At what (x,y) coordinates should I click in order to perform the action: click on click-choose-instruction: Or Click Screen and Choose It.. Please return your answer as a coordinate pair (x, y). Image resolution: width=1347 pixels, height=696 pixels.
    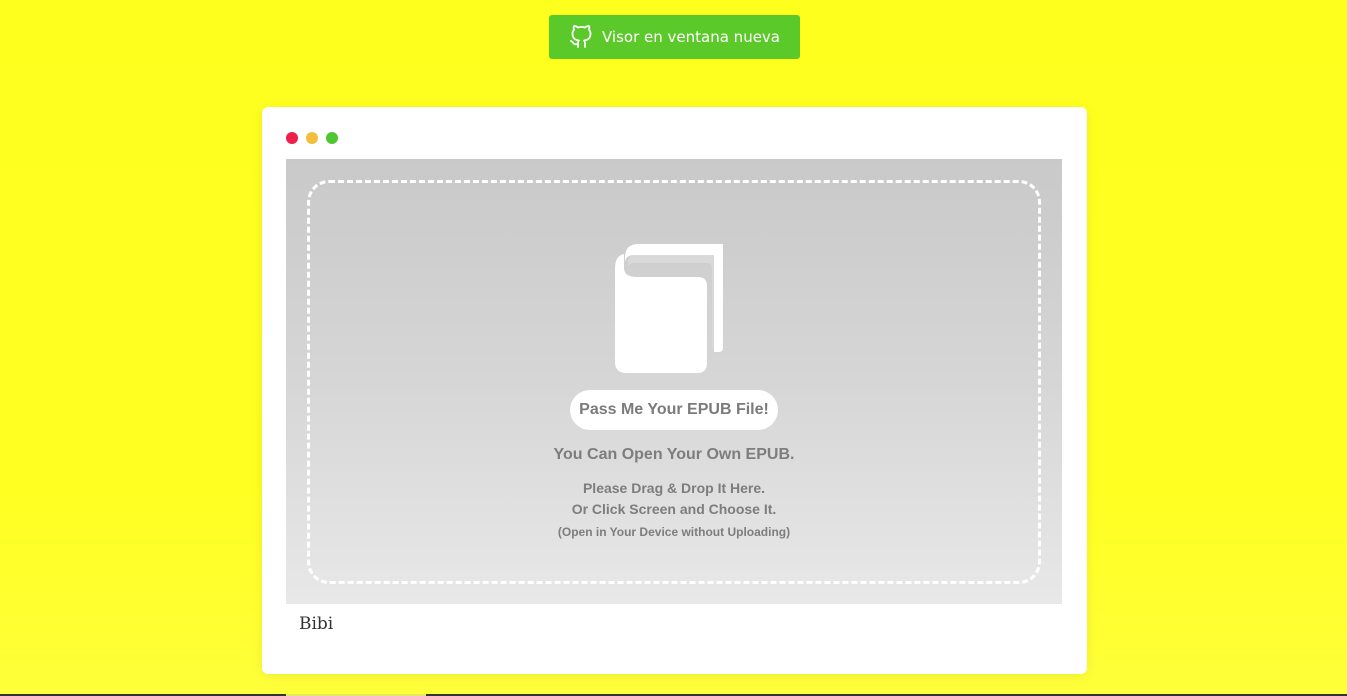
    Looking at the image, I should click on (674, 509).